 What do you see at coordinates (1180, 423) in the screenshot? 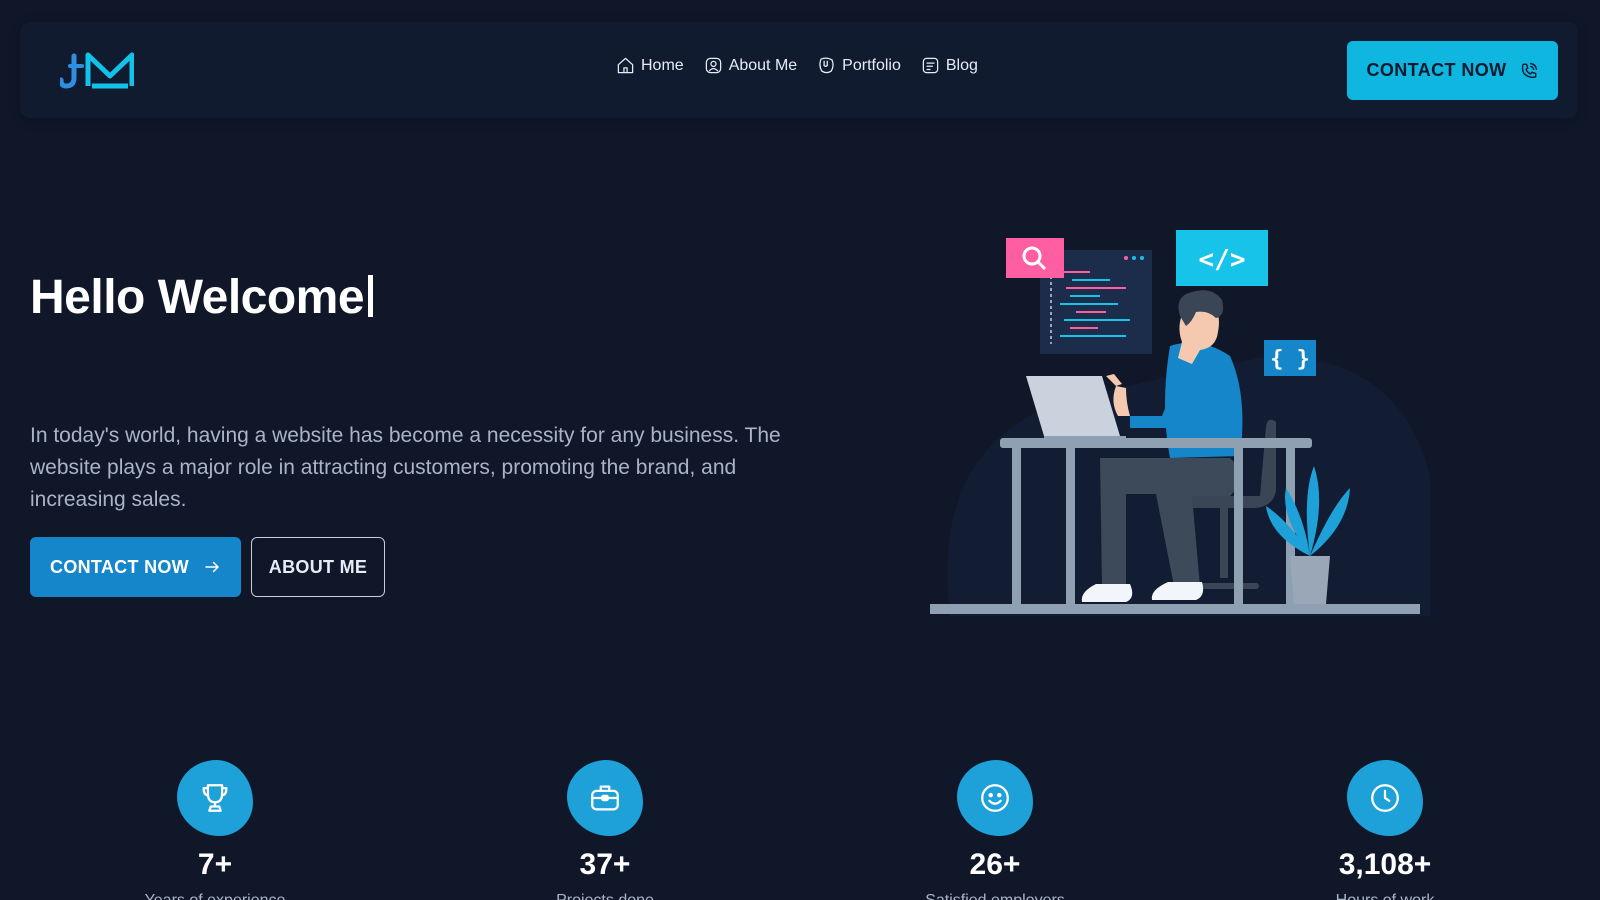
I see `developer-illustration: </> { }` at bounding box center [1180, 423].